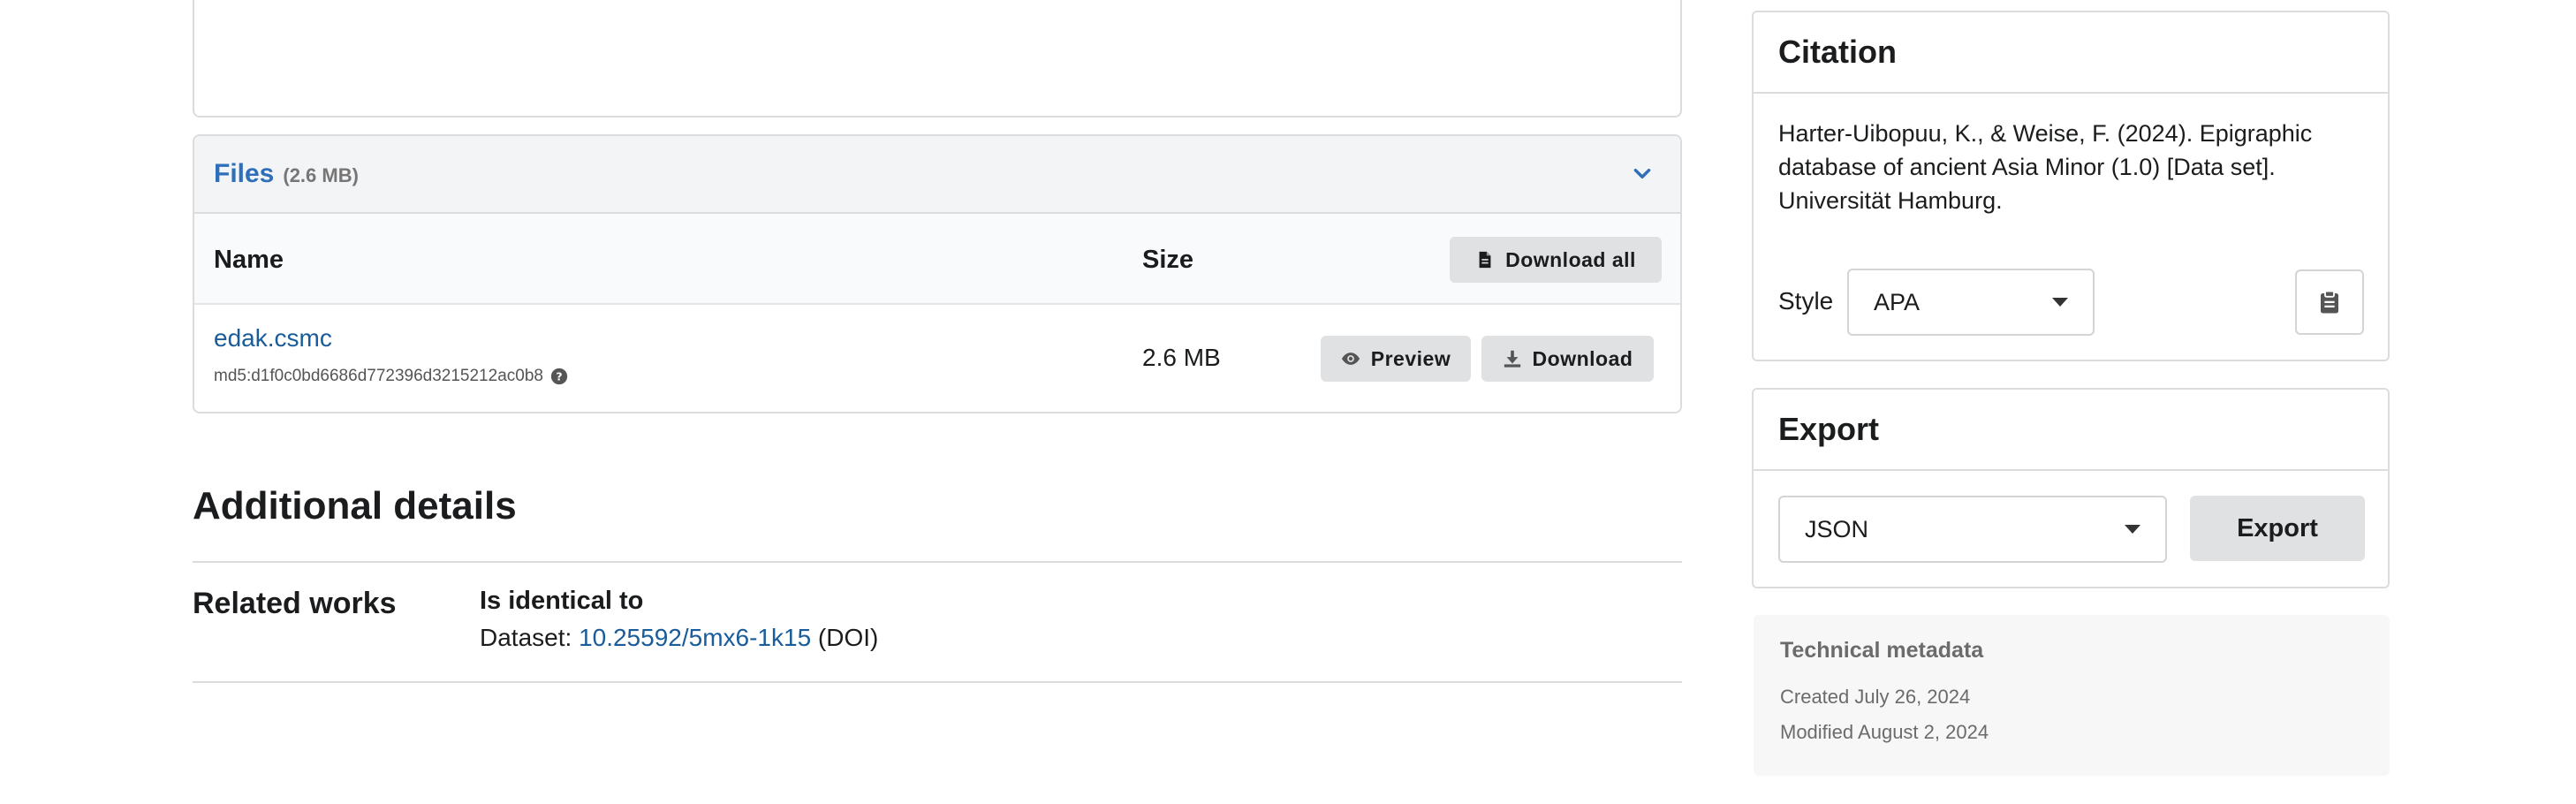  I want to click on dataset-suffix: (DOI), so click(845, 637).